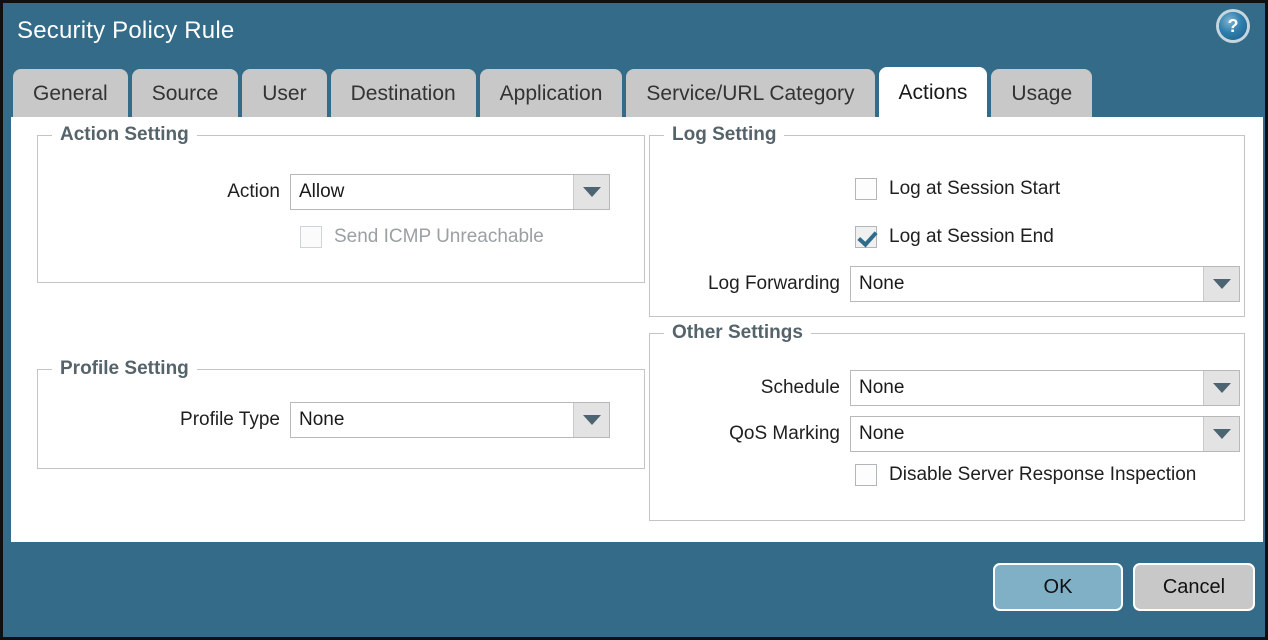  Describe the element at coordinates (450, 420) in the screenshot. I see `profile-type-select: None` at that location.